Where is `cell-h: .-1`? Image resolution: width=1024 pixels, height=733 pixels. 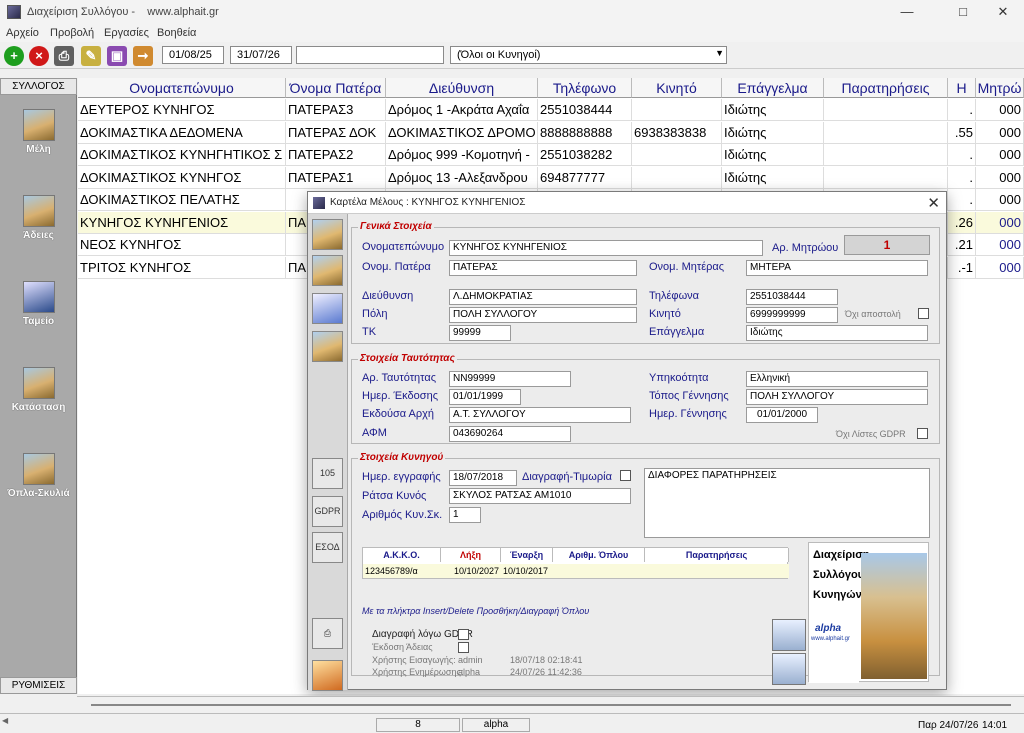
cell-h: .-1 is located at coordinates (962, 267).